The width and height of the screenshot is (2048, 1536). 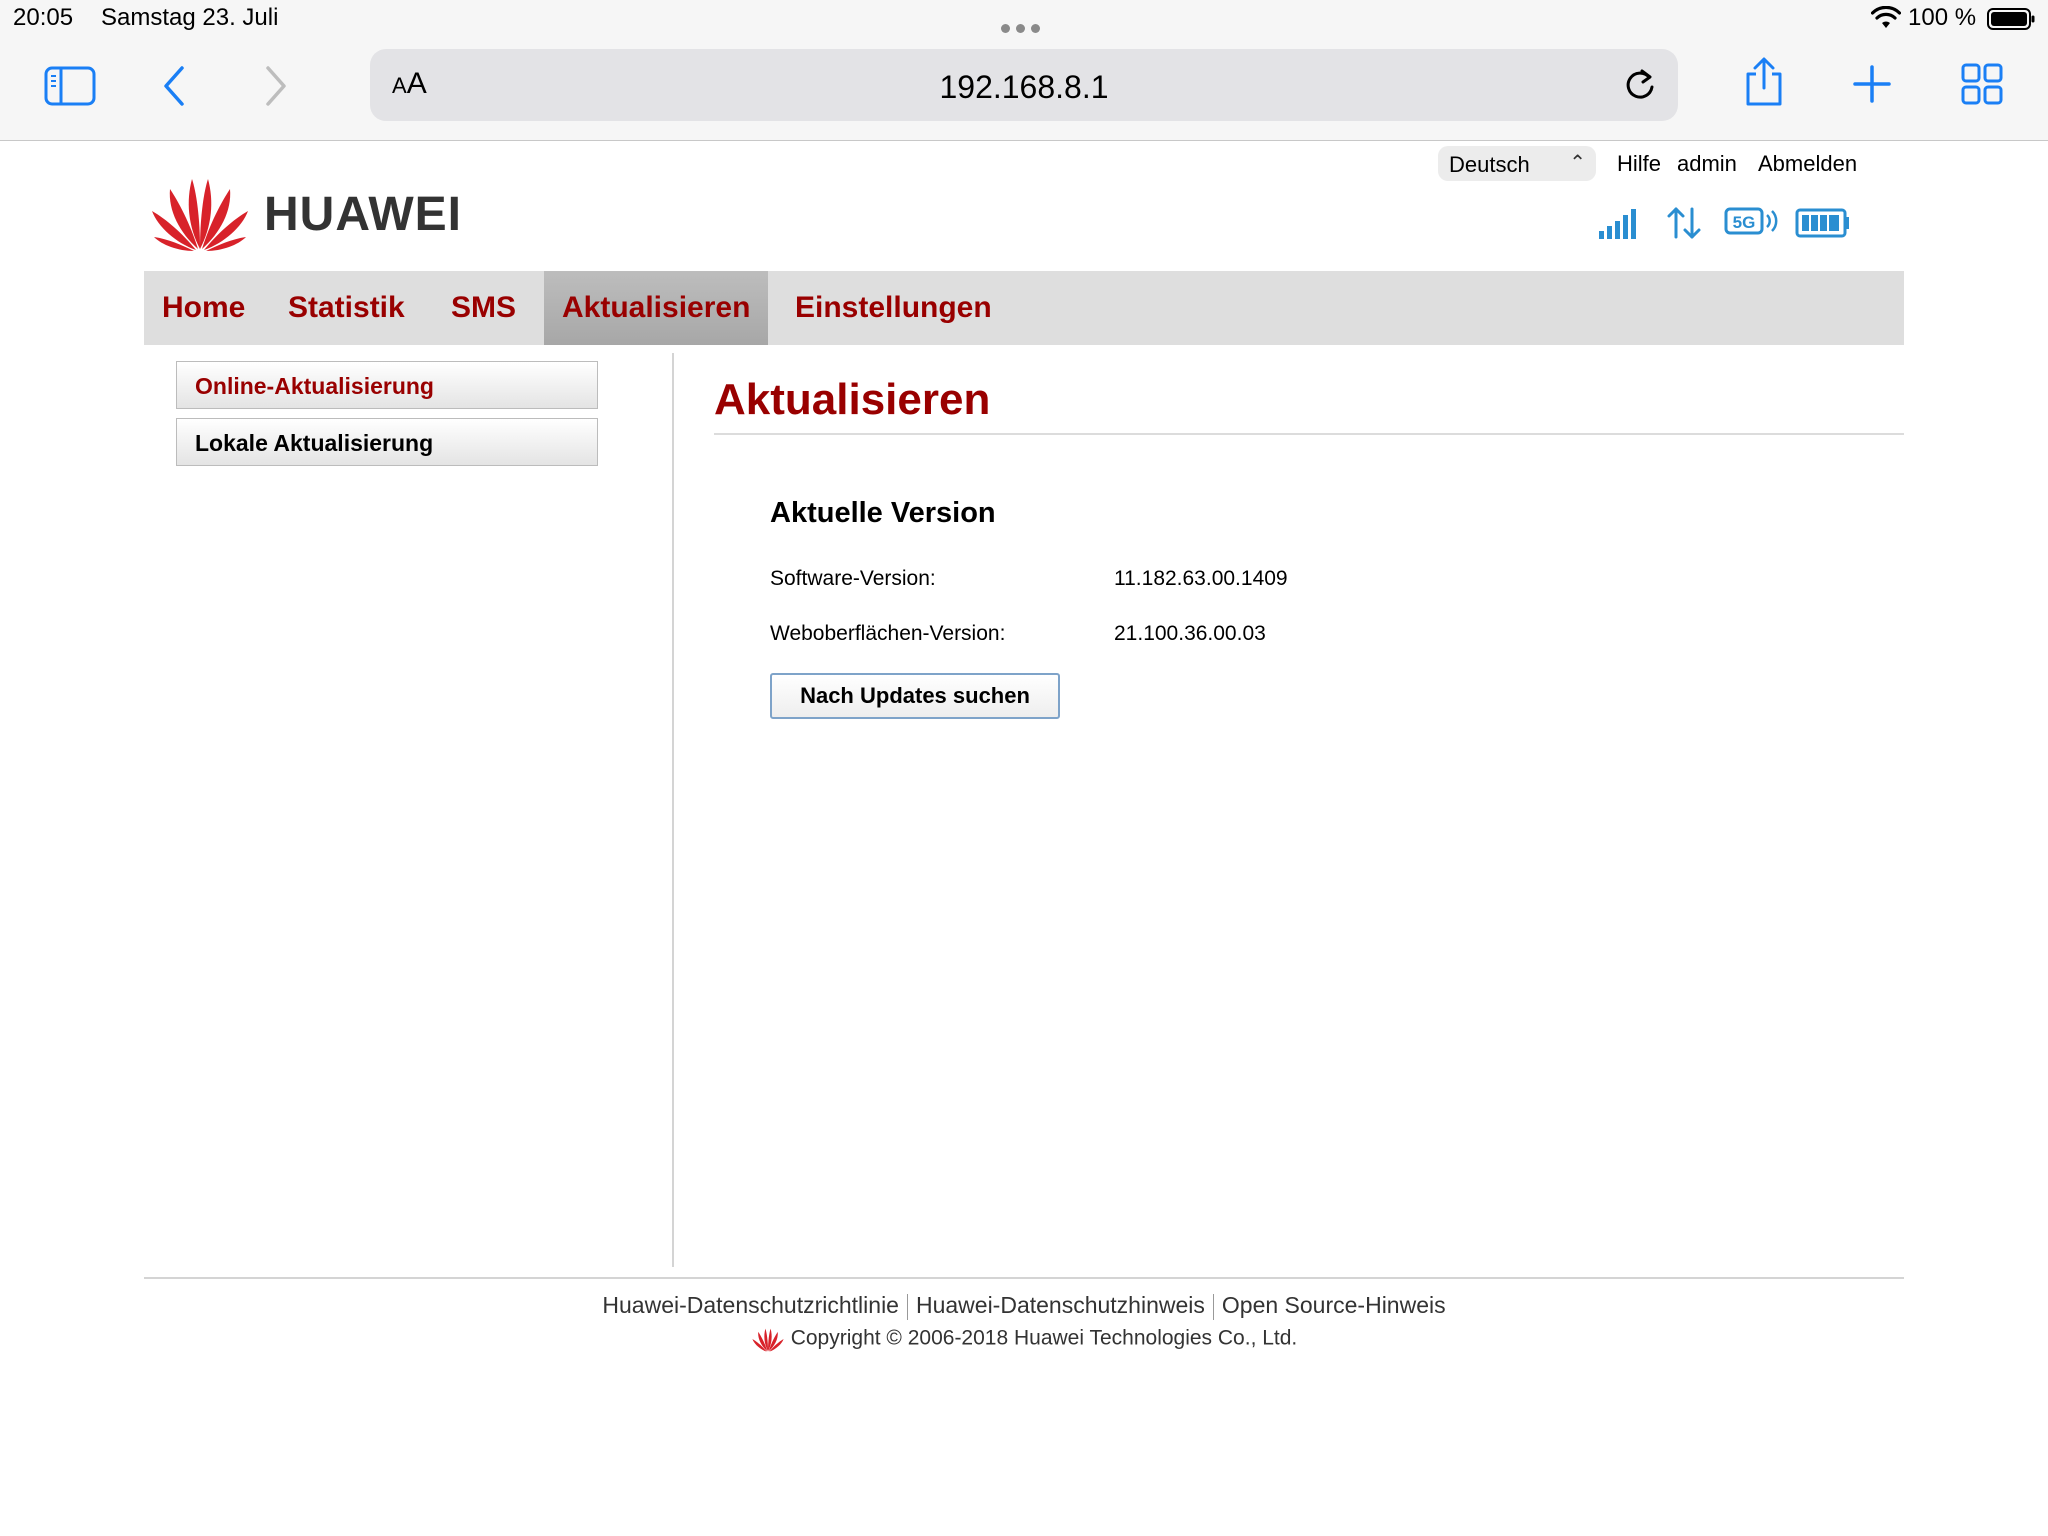 I want to click on data-transfer-icon, so click(x=1684, y=223).